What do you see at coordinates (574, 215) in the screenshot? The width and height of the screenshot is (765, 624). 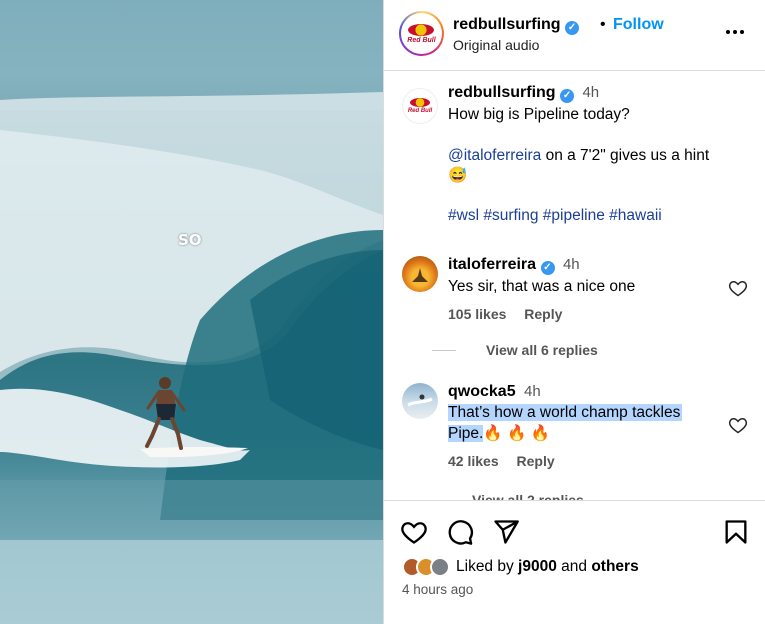 I see `hashtag-link: #pipeline` at bounding box center [574, 215].